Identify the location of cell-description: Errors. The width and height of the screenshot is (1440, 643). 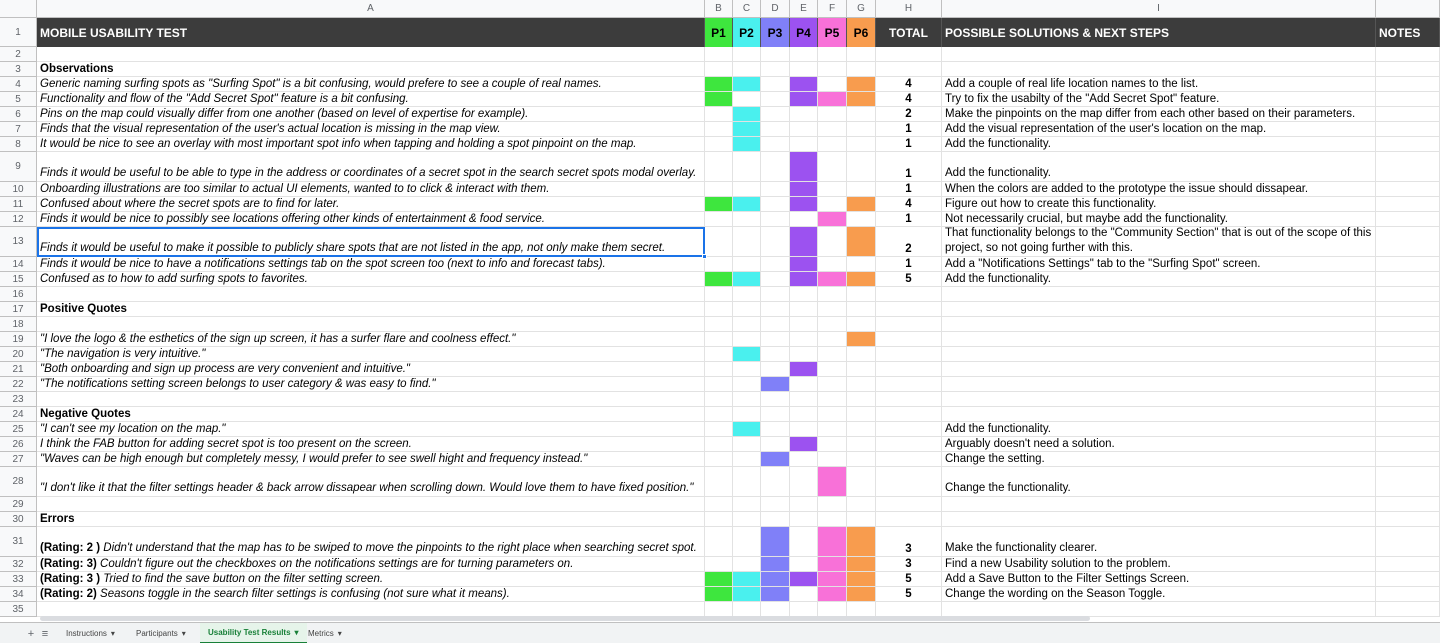
(371, 519).